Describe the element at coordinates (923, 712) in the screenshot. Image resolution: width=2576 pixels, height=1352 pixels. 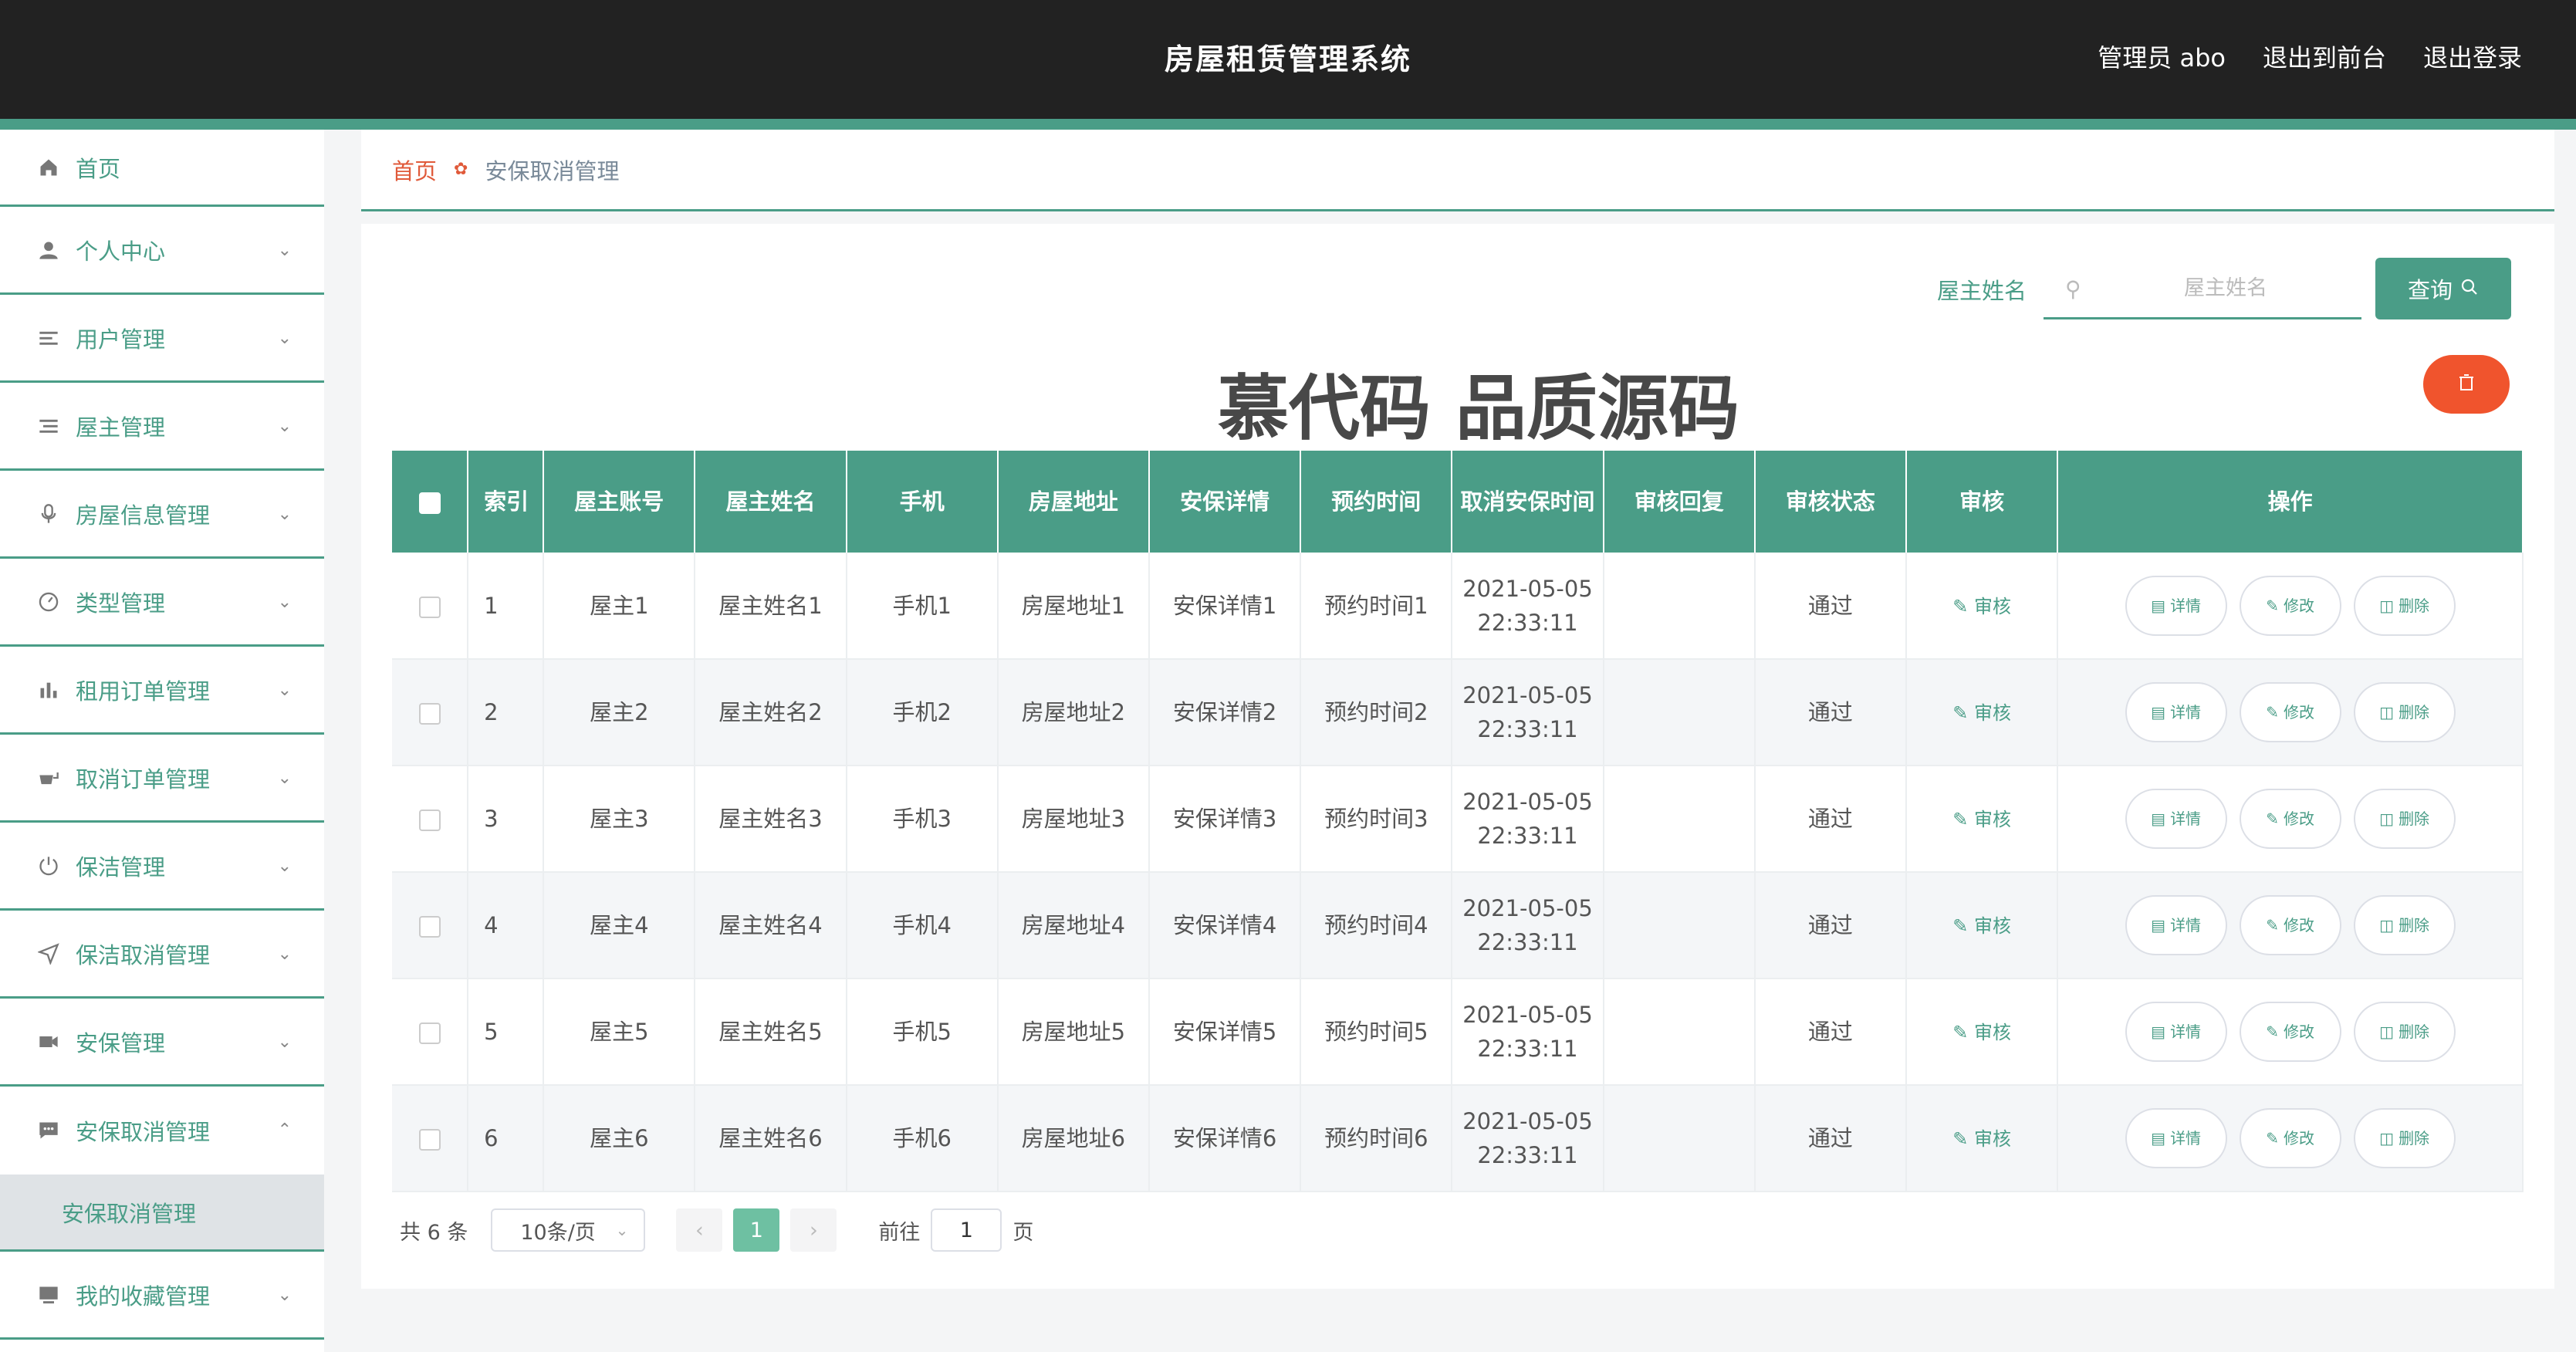
I see `cell-phone: 手机2` at that location.